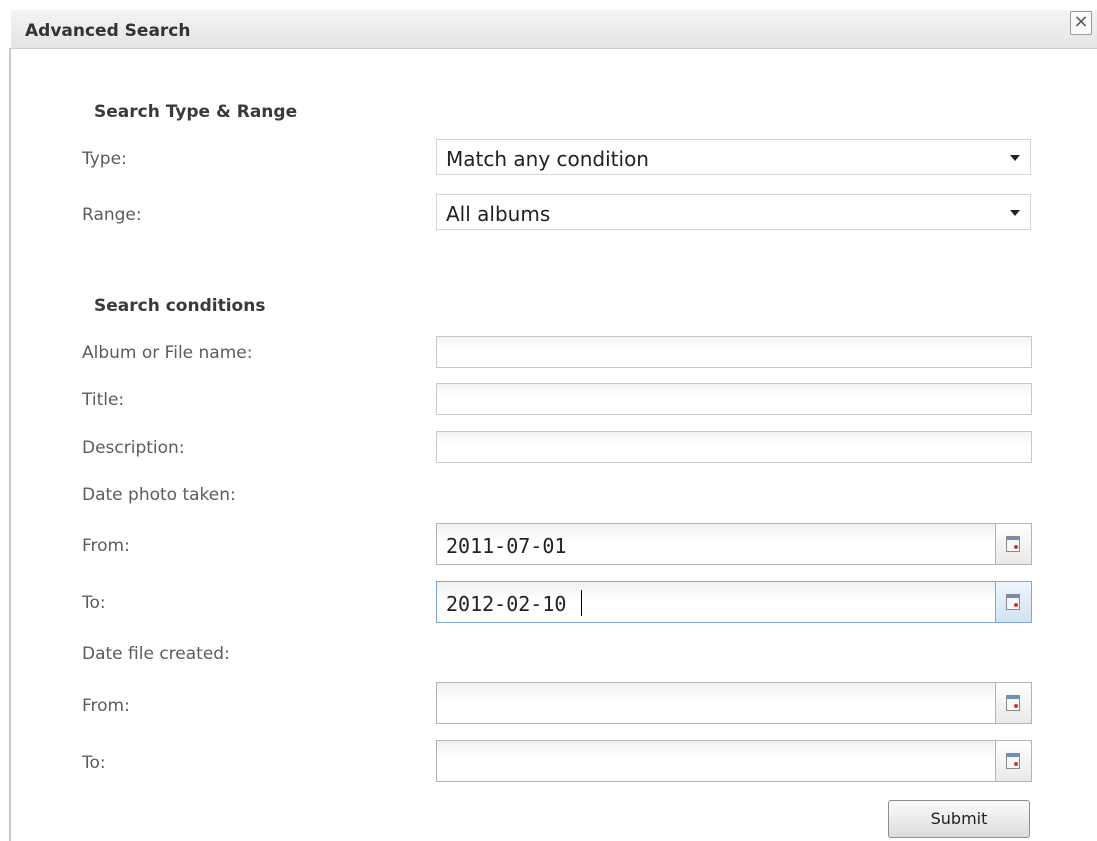 Image resolution: width=1097 pixels, height=841 pixels. Describe the element at coordinates (104, 159) in the screenshot. I see `type-label: Type:` at that location.